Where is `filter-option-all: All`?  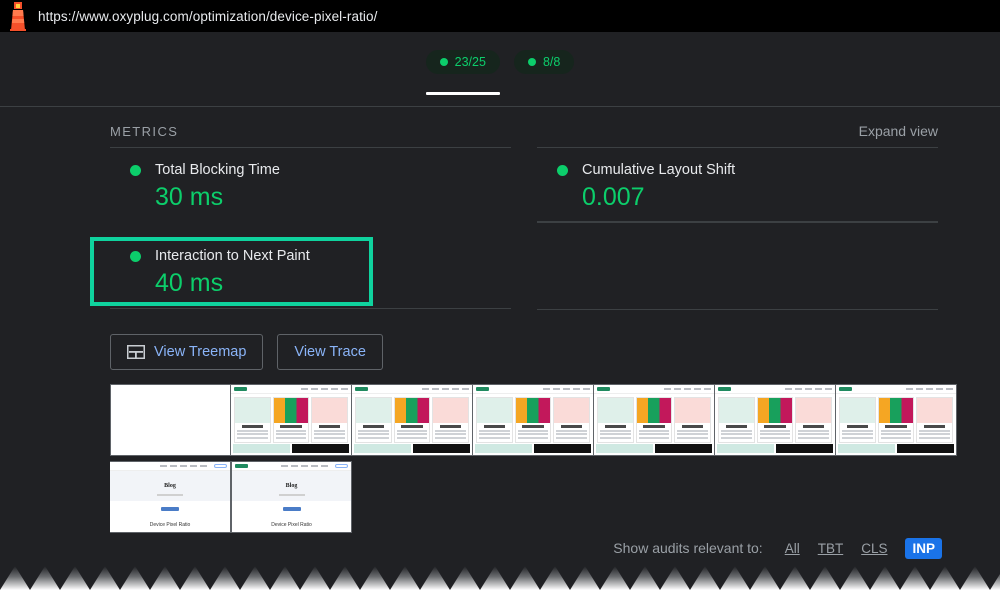 filter-option-all: All is located at coordinates (792, 548).